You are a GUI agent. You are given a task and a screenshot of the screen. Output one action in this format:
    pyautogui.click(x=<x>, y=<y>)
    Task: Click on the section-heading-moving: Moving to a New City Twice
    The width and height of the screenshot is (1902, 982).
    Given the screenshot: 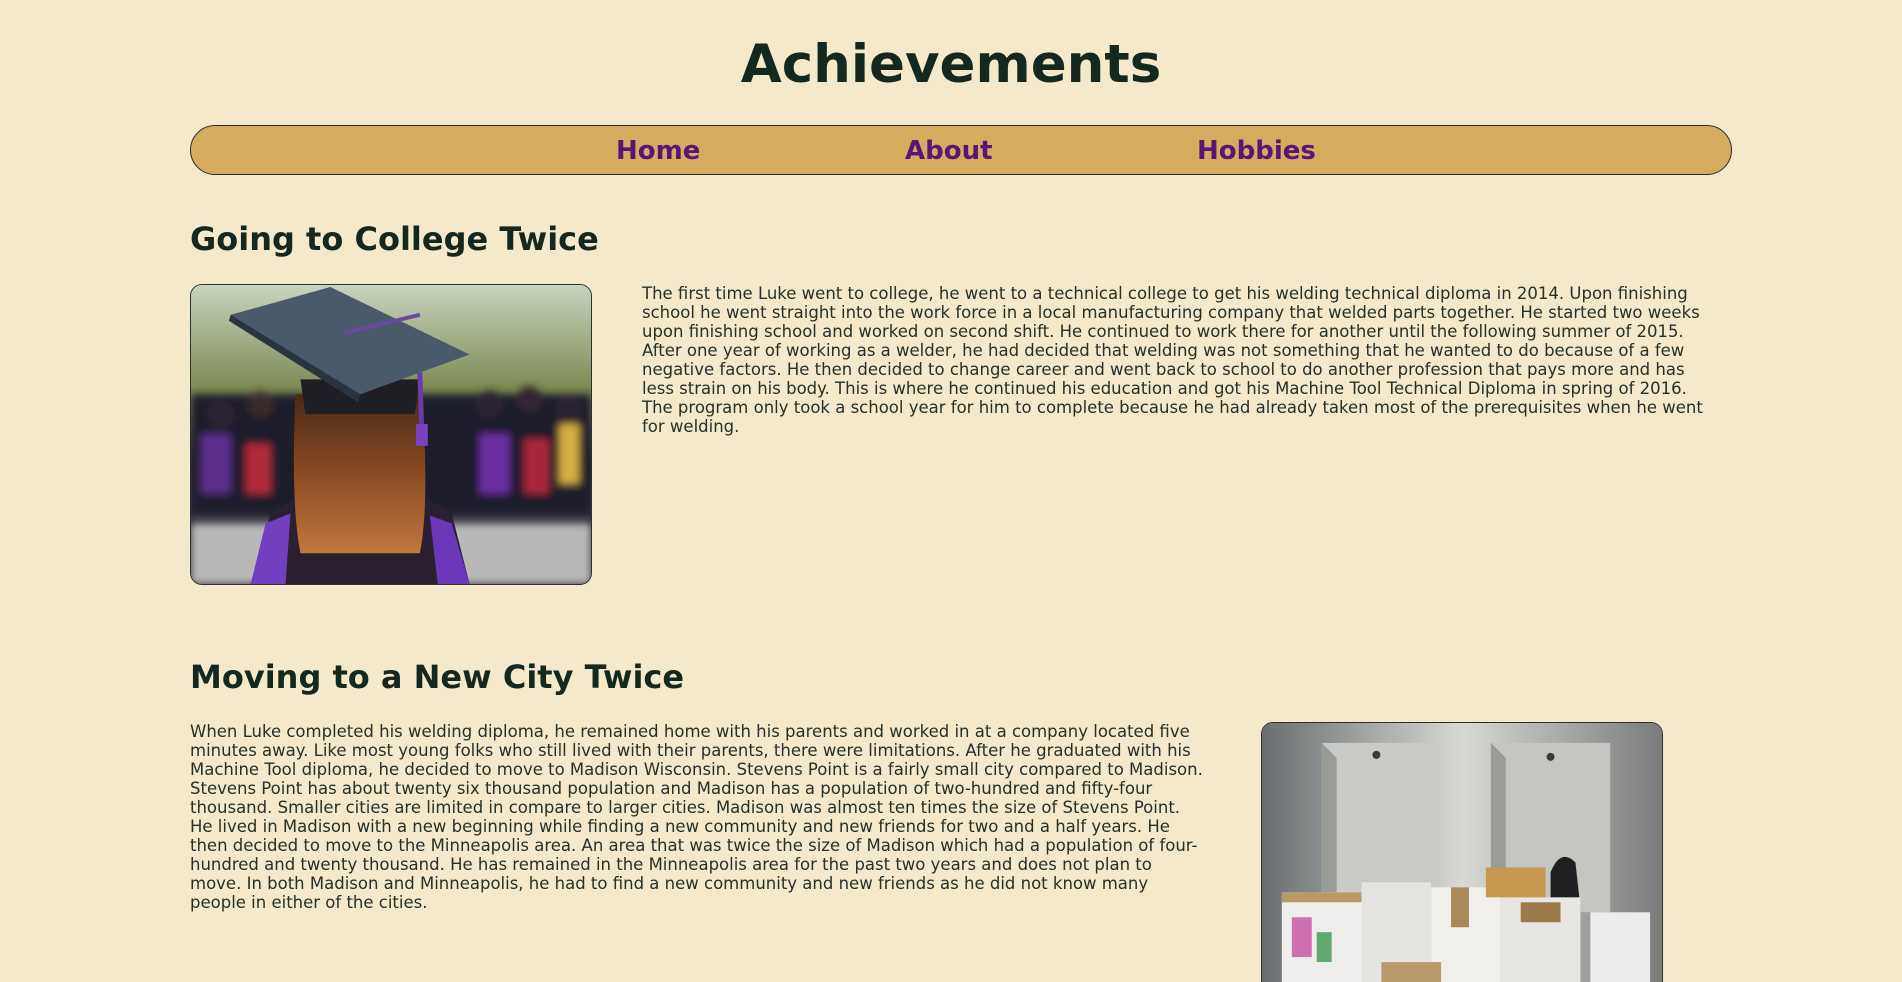 What is the action you would take?
    pyautogui.click(x=437, y=677)
    